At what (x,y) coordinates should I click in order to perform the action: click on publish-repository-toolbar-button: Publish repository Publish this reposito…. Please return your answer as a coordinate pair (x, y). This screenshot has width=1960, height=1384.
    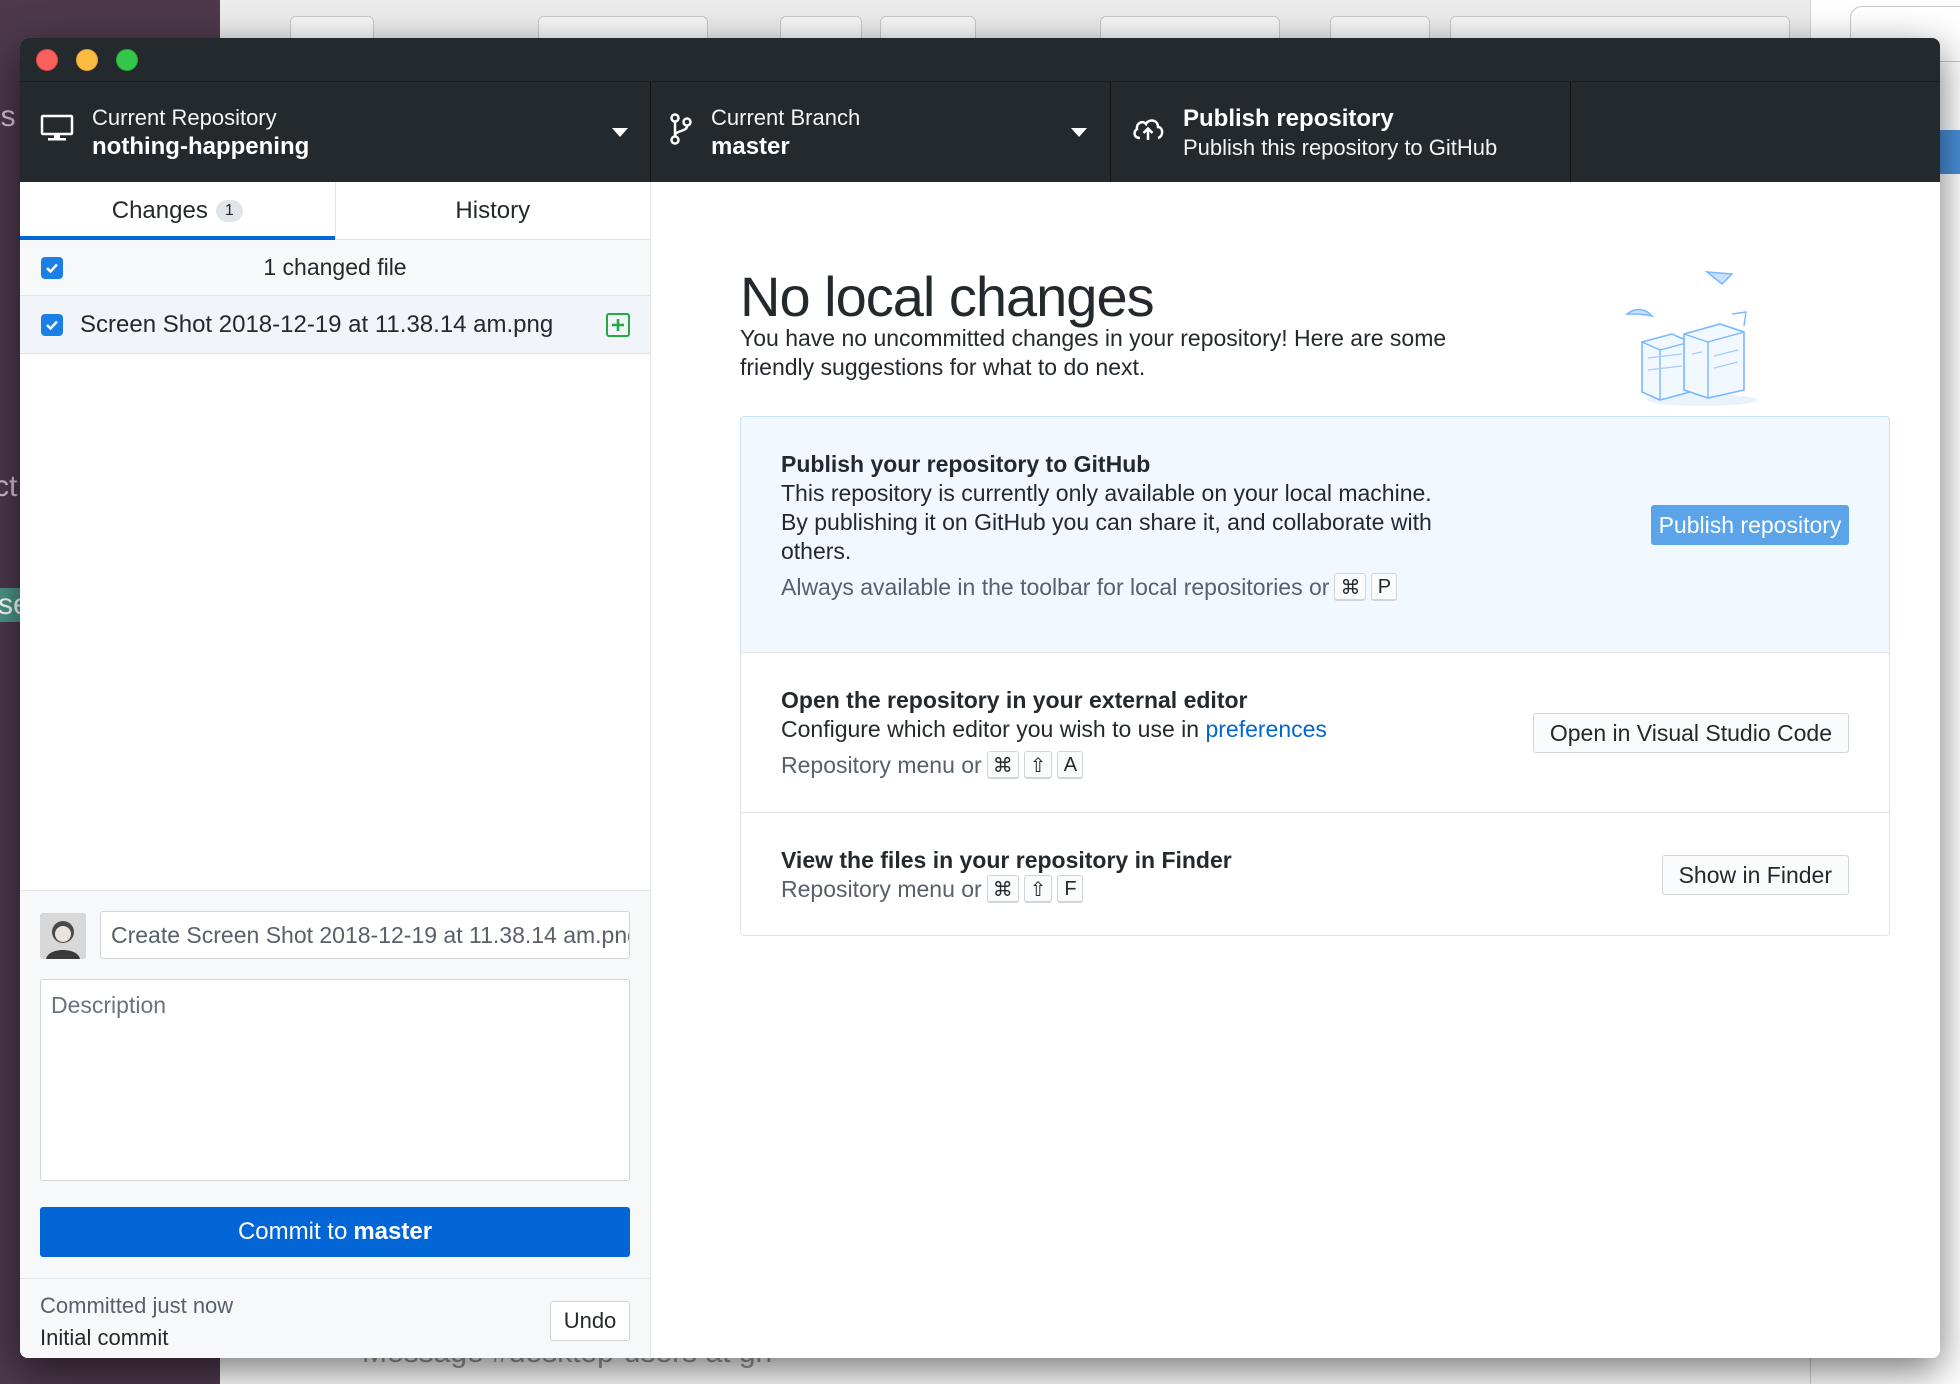
    Looking at the image, I should click on (1341, 132).